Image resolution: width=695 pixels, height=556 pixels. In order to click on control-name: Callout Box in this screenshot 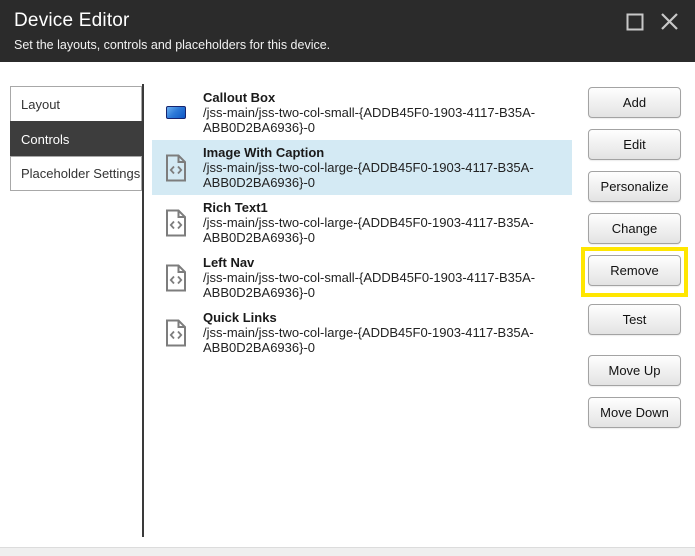, I will do `click(239, 97)`.